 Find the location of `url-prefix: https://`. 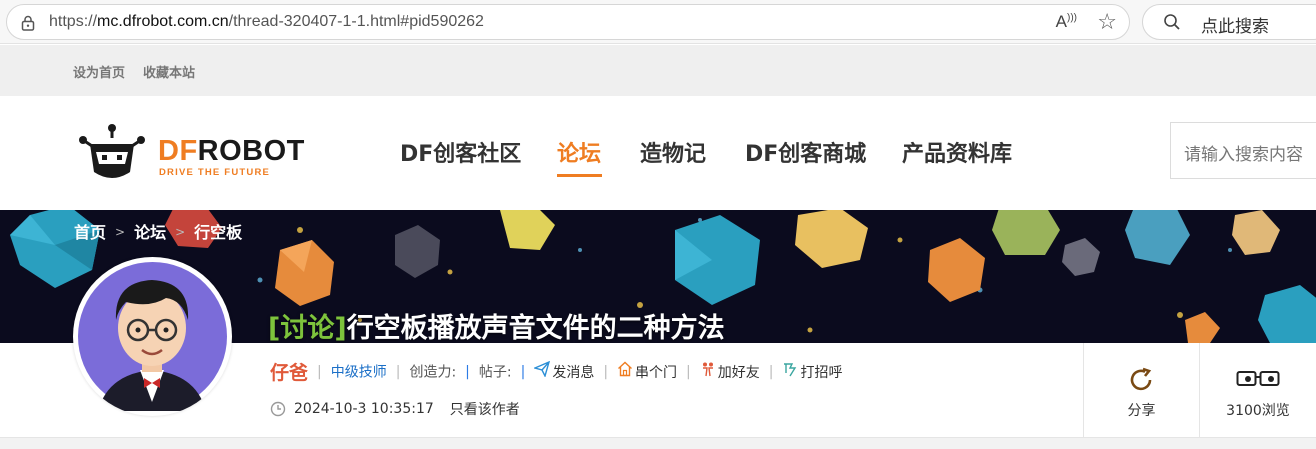

url-prefix: https:// is located at coordinates (73, 21).